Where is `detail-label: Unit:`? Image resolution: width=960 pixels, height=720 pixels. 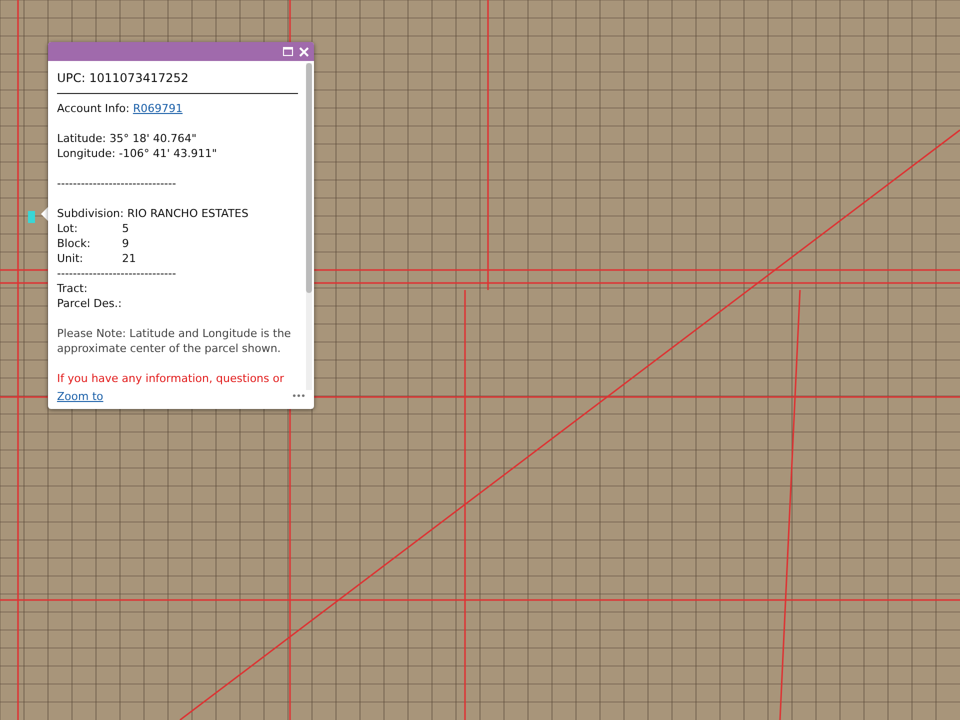
detail-label: Unit: is located at coordinates (70, 258).